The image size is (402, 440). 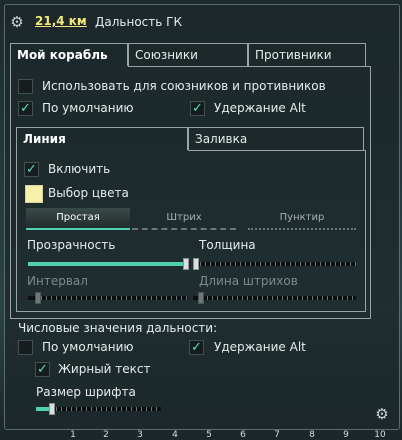 What do you see at coordinates (277, 150) in the screenshot?
I see `subtab-underline` at bounding box center [277, 150].